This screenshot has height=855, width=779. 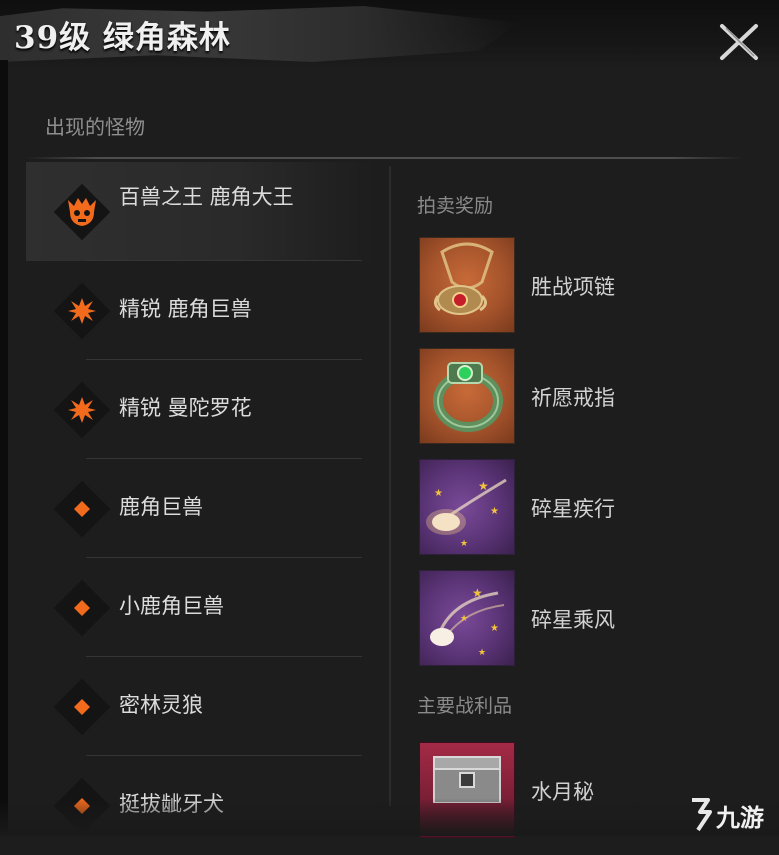 What do you see at coordinates (185, 309) in the screenshot?
I see `monster-name: 精锐 鹿角巨兽` at bounding box center [185, 309].